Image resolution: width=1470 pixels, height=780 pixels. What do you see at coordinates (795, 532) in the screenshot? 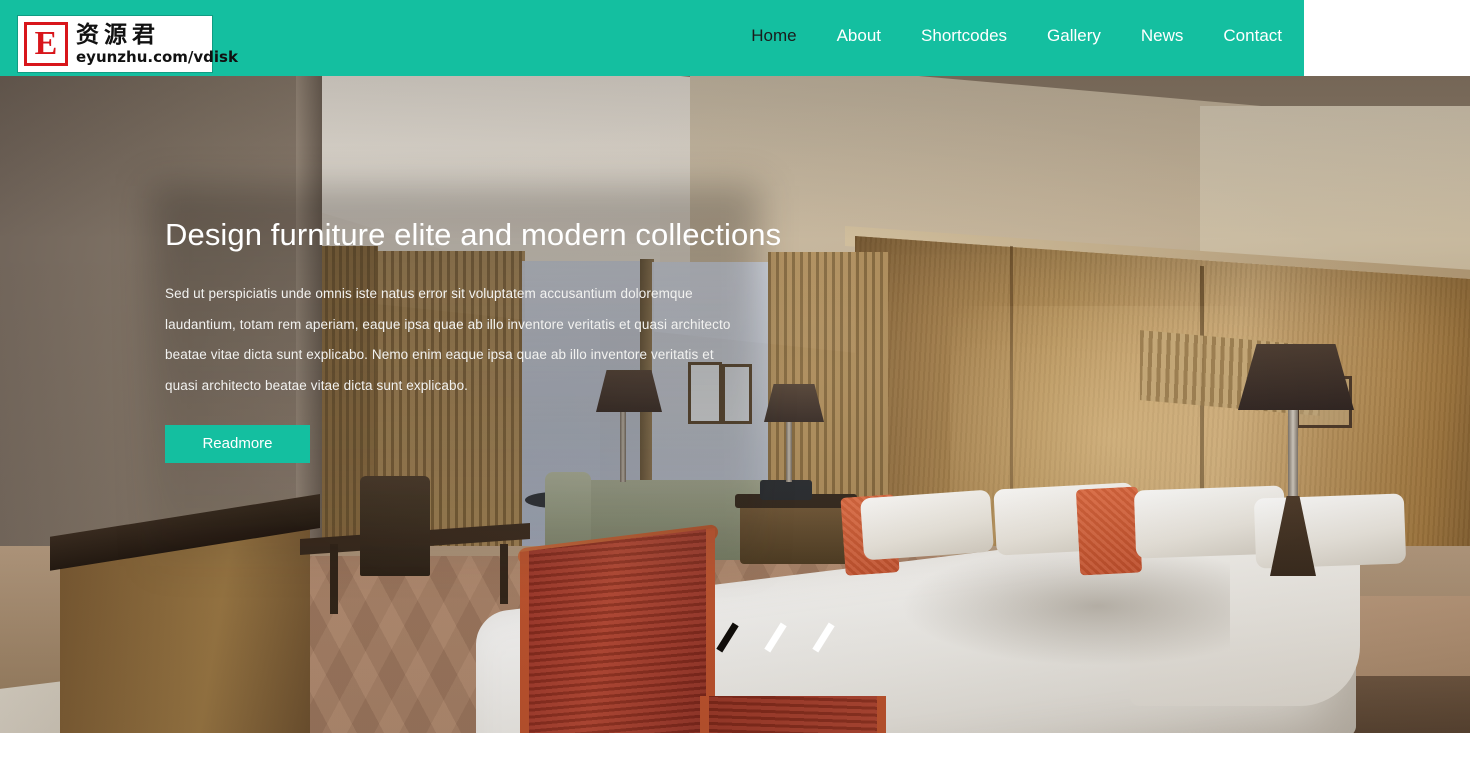
I see `nightstand` at bounding box center [795, 532].